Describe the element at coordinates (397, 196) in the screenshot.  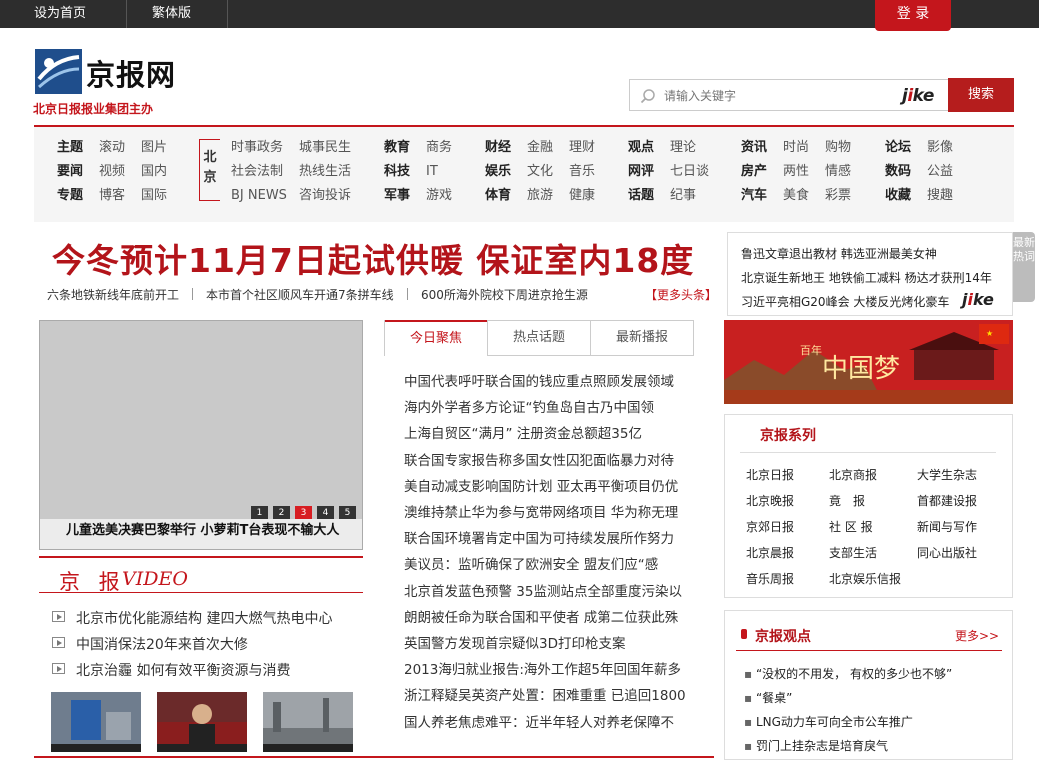
I see `nav-link: 军事` at that location.